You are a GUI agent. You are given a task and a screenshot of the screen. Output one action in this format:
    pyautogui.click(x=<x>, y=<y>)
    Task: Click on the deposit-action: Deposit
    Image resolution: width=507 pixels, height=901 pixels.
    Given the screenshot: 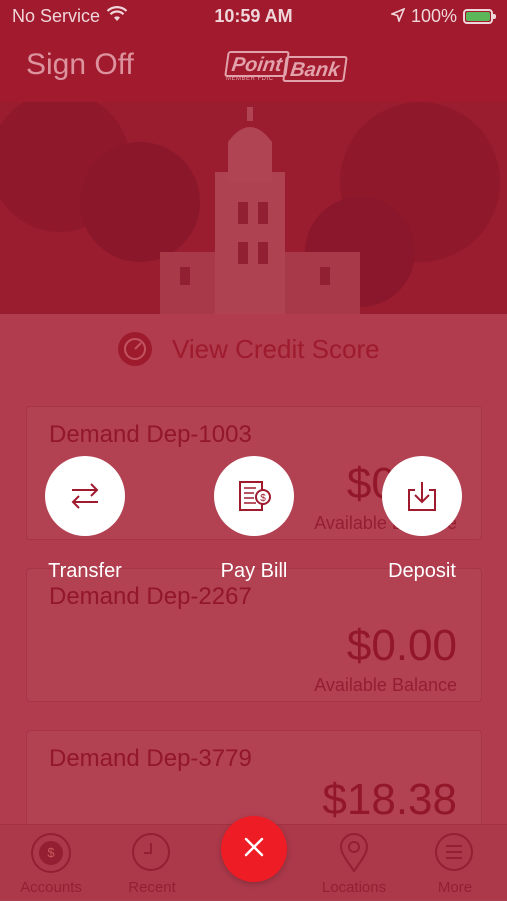 What is the action you would take?
    pyautogui.click(x=422, y=526)
    